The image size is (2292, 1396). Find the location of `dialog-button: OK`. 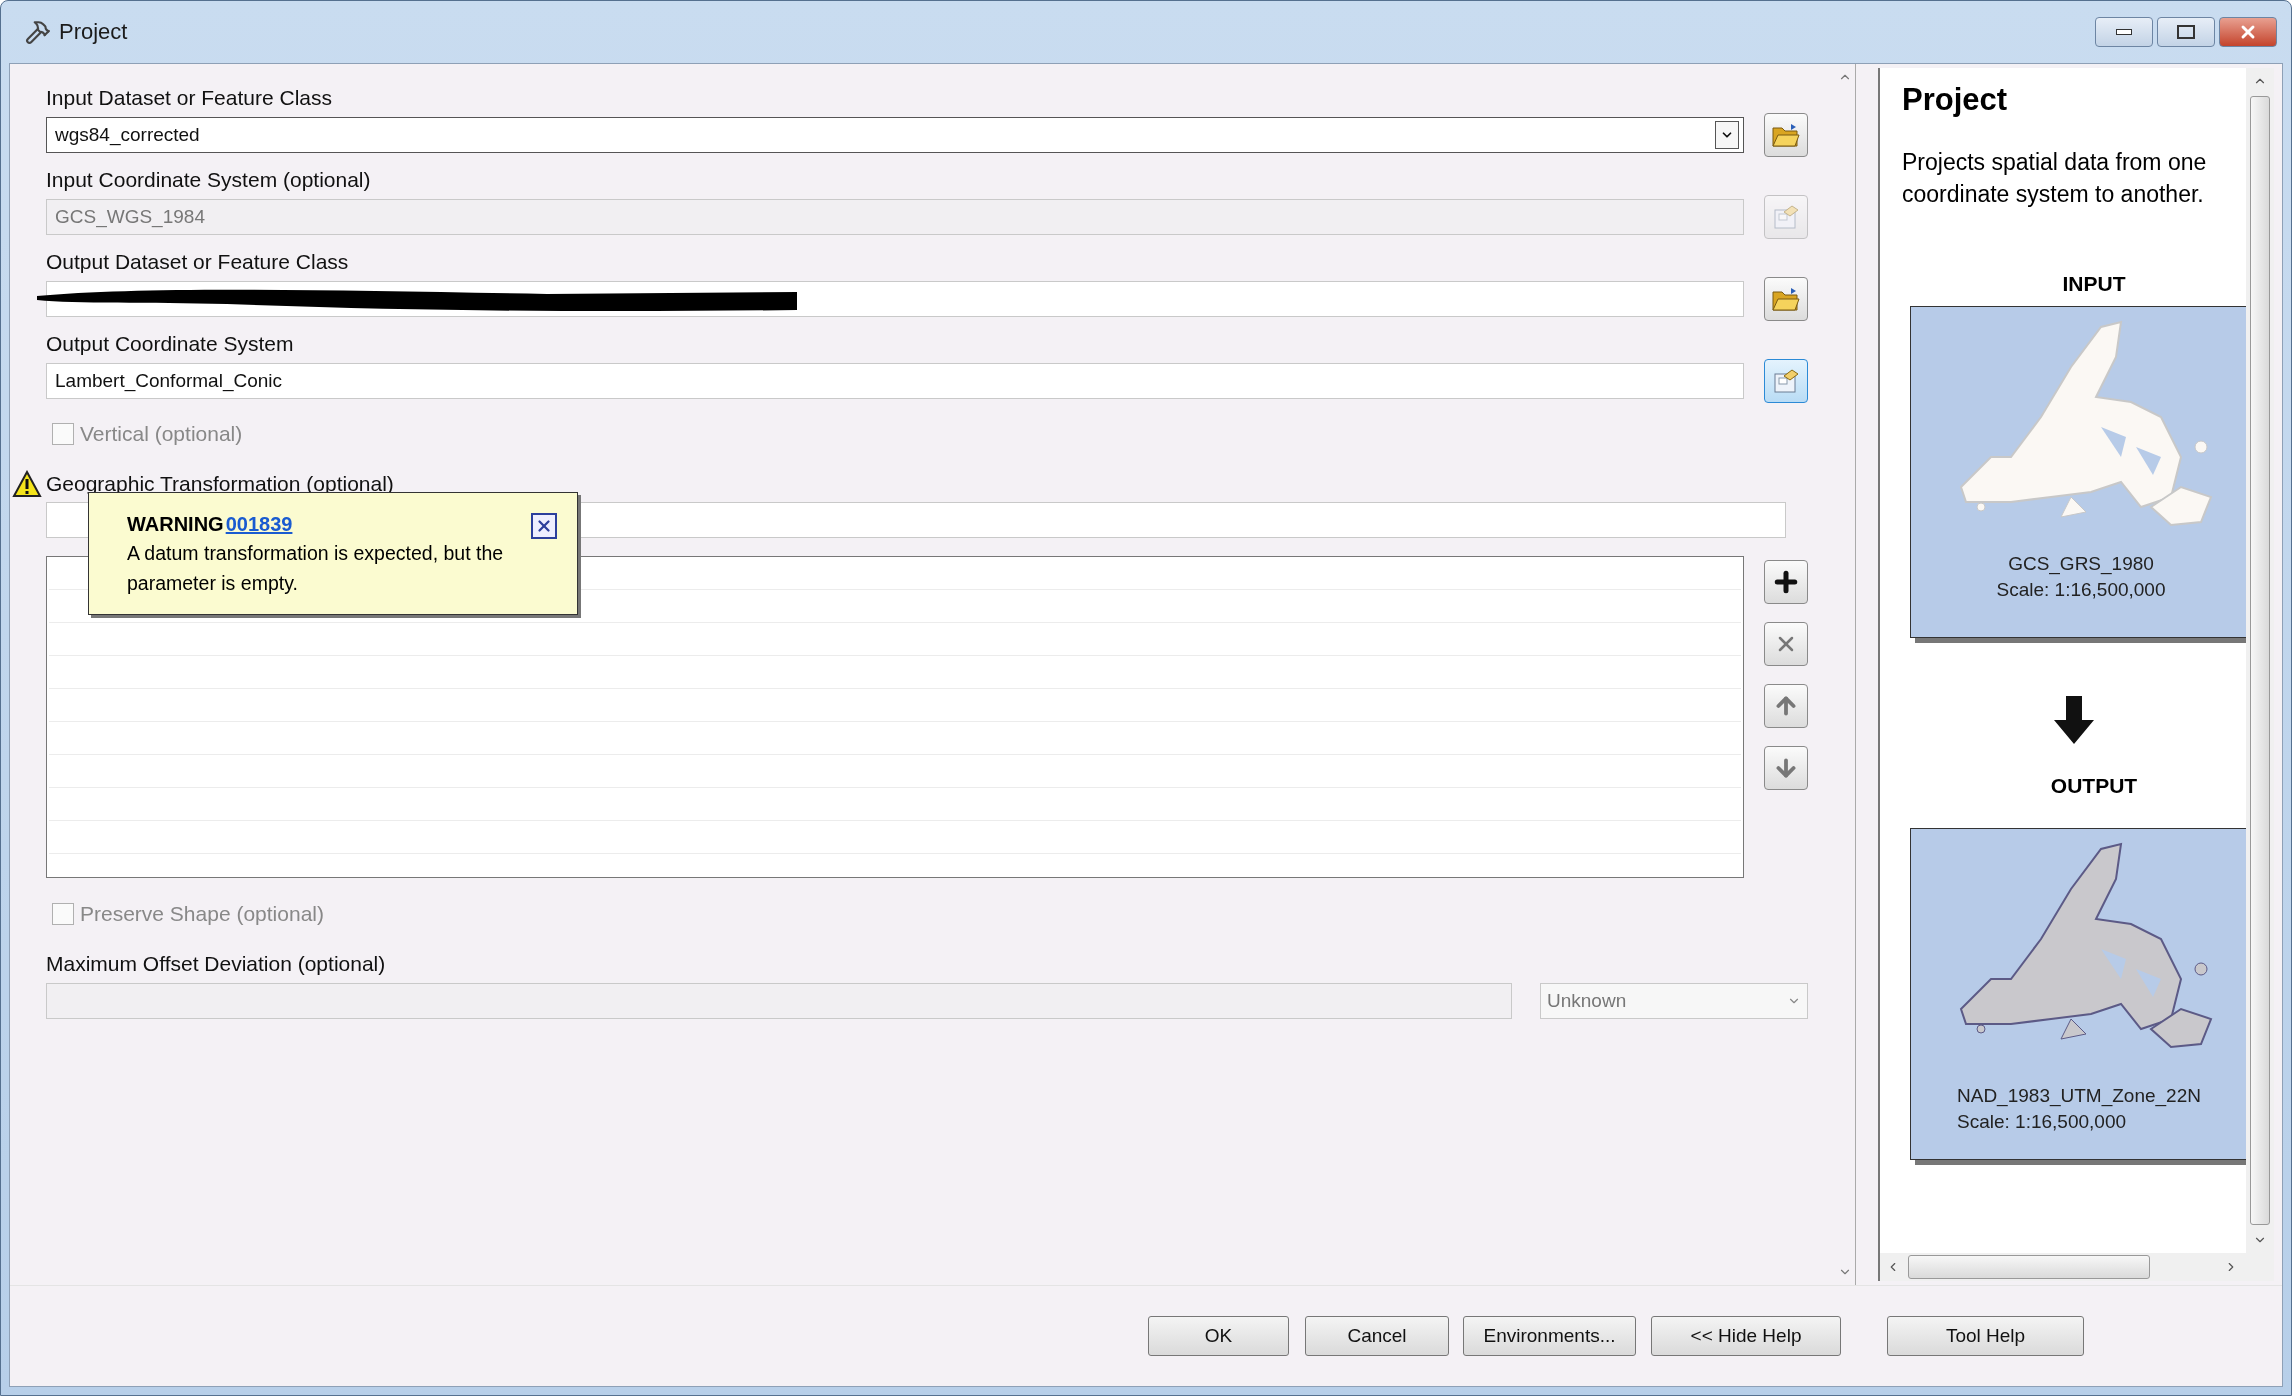

dialog-button: OK is located at coordinates (1218, 1336).